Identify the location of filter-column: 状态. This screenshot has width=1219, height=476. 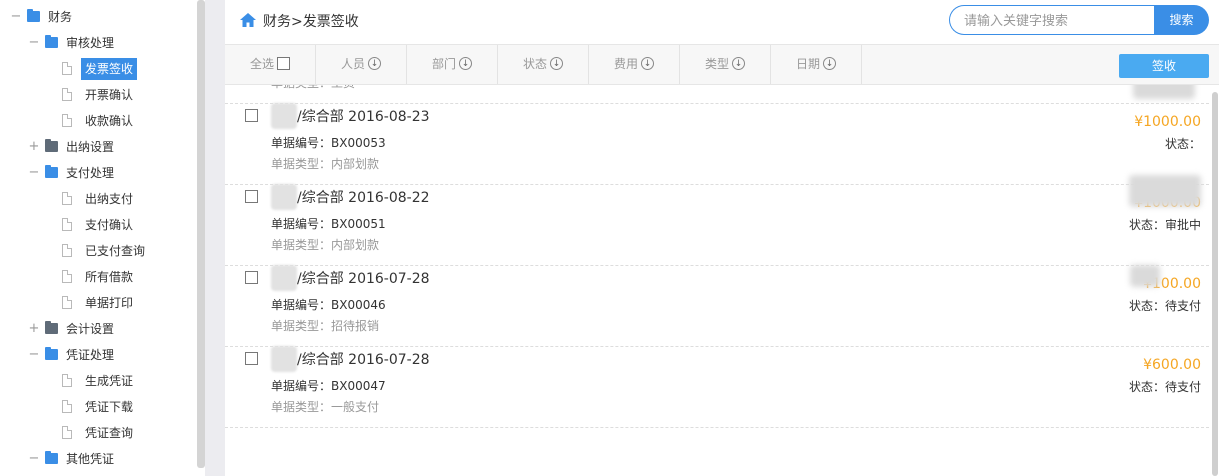
(543, 64).